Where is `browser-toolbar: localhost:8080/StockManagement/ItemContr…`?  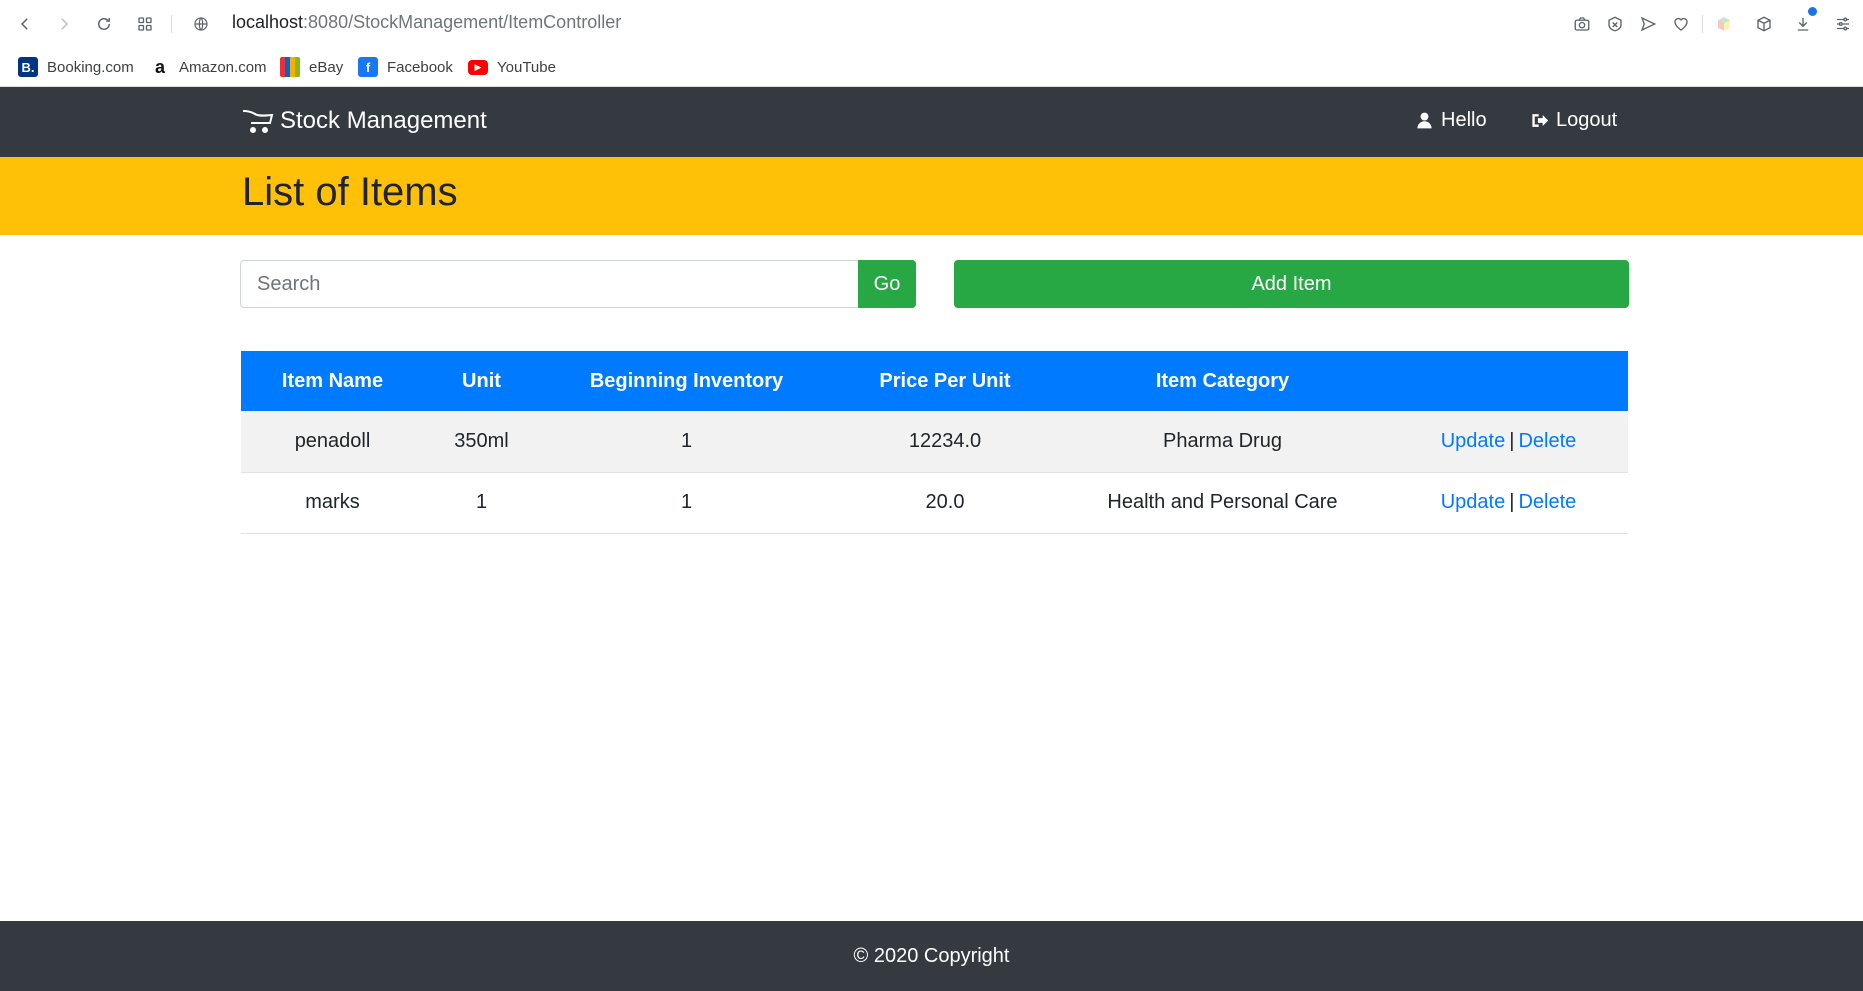 browser-toolbar: localhost:8080/StockManagement/ItemContr… is located at coordinates (931, 23).